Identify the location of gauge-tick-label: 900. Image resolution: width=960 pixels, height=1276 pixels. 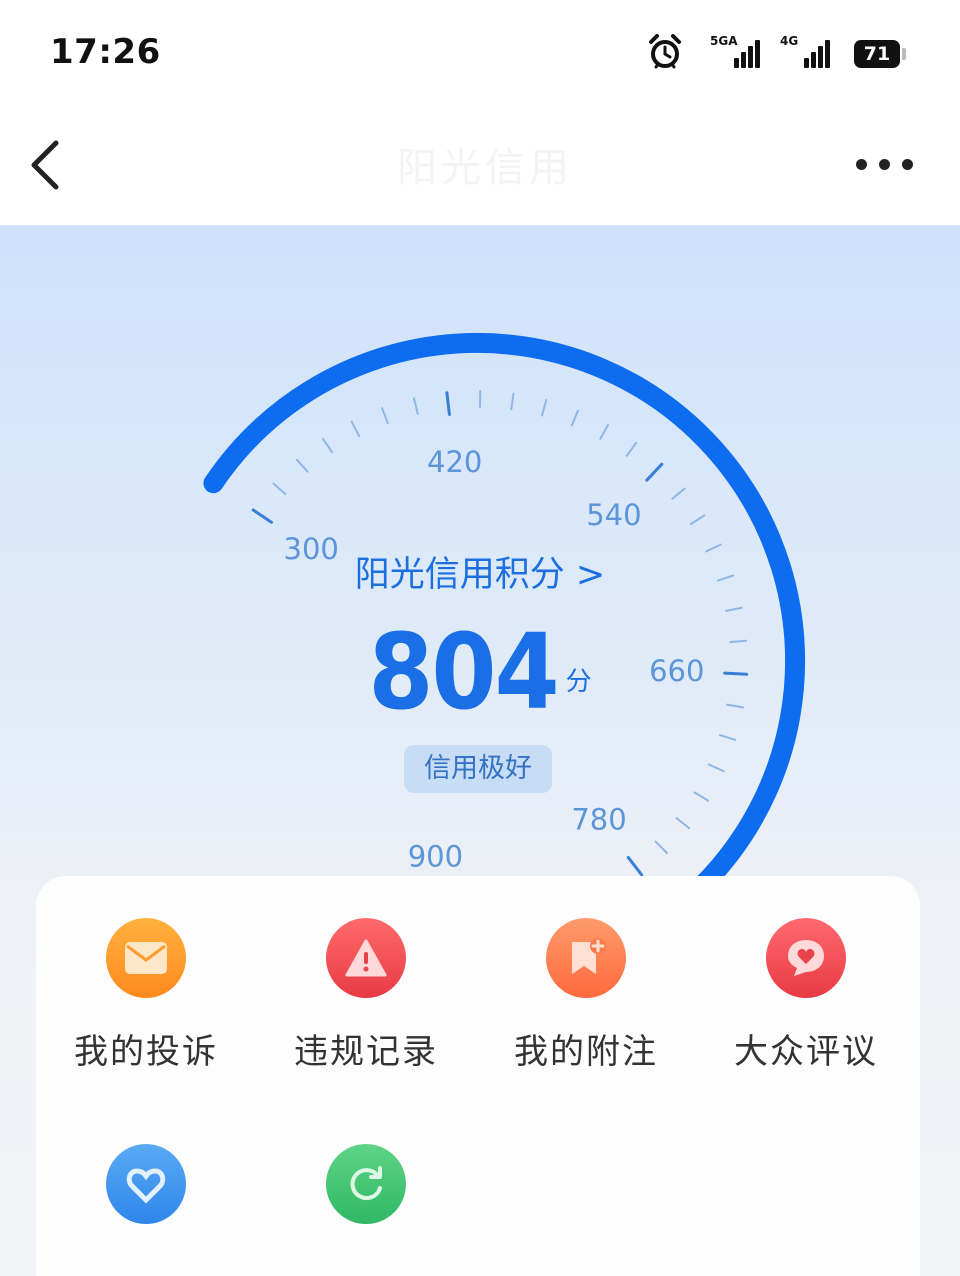
(435, 857).